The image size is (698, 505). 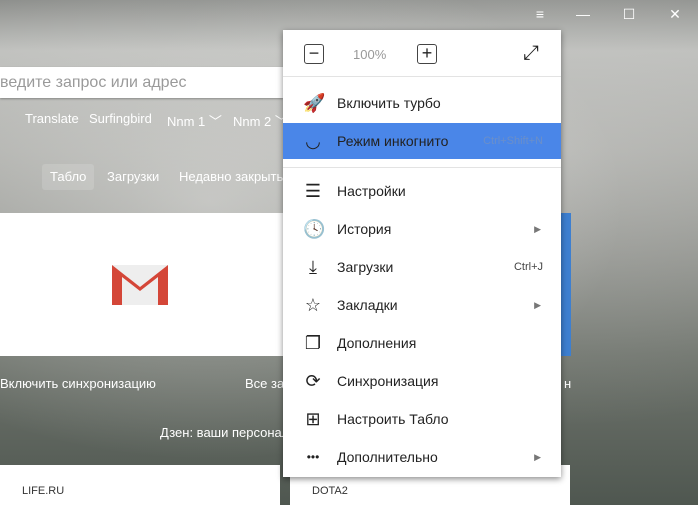 I want to click on menu-item-bookmarks: ☆ Закладки ▶, so click(x=422, y=305).